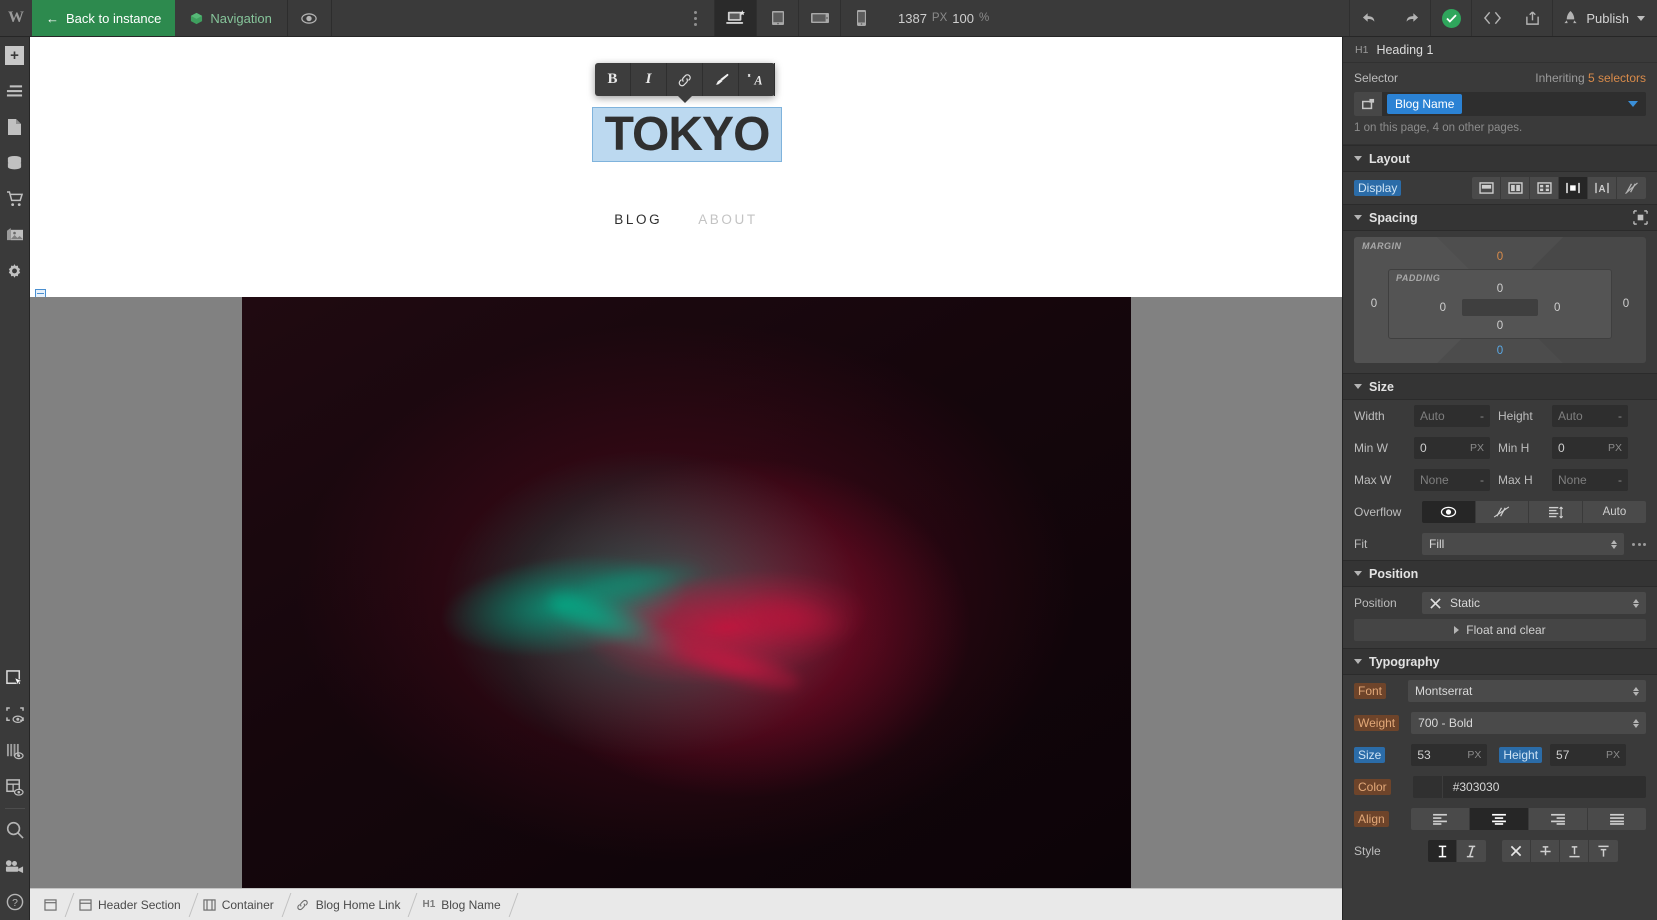  I want to click on margin-right-value: 0, so click(1626, 304).